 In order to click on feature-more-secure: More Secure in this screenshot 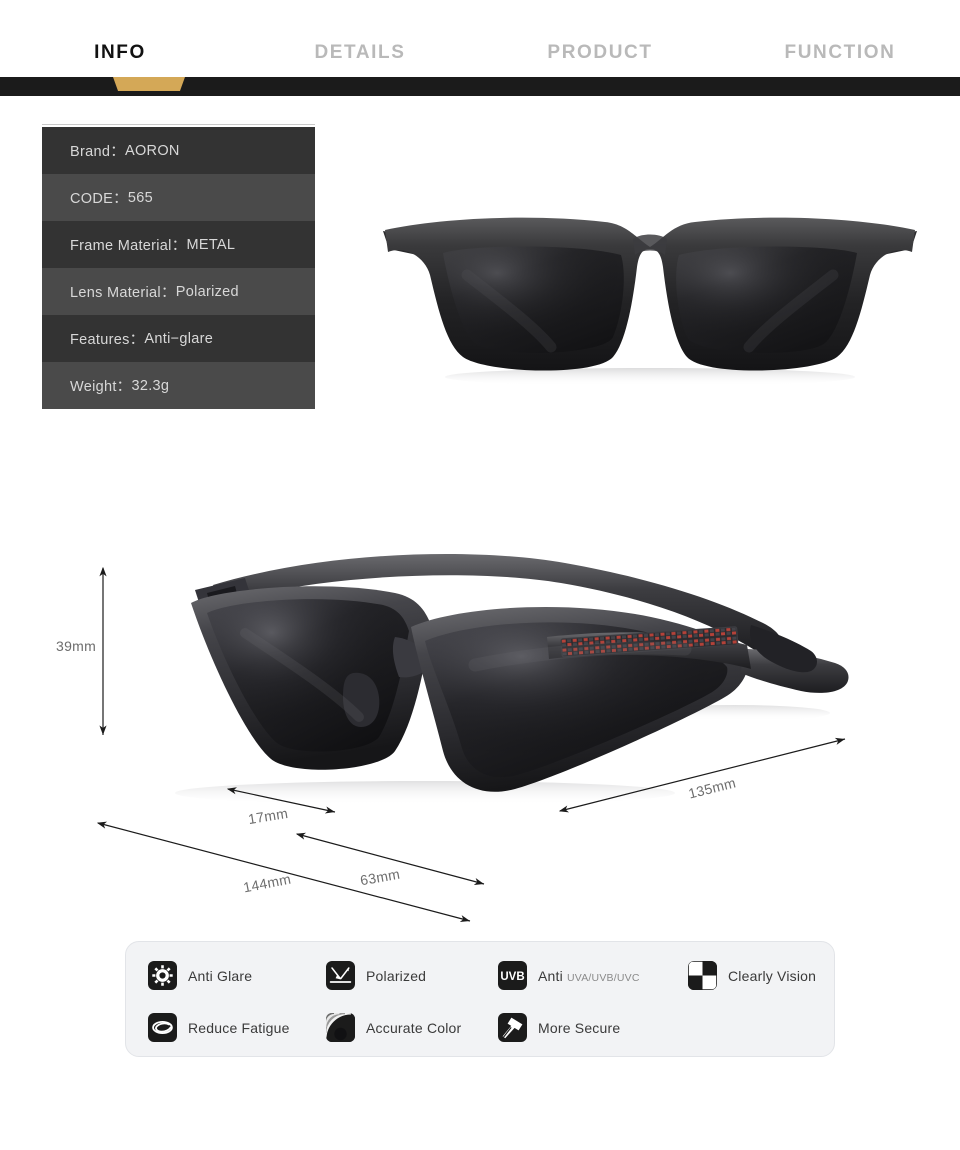, I will do `click(559, 1027)`.